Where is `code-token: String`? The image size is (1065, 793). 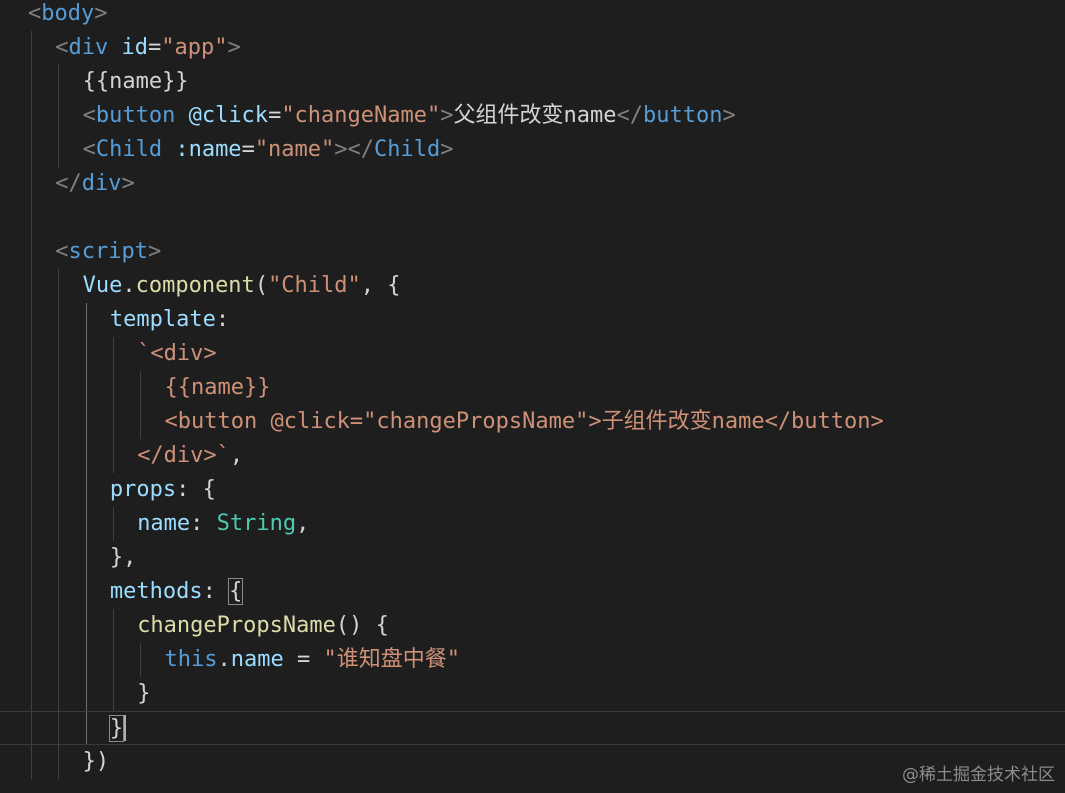
code-token: String is located at coordinates (256, 523).